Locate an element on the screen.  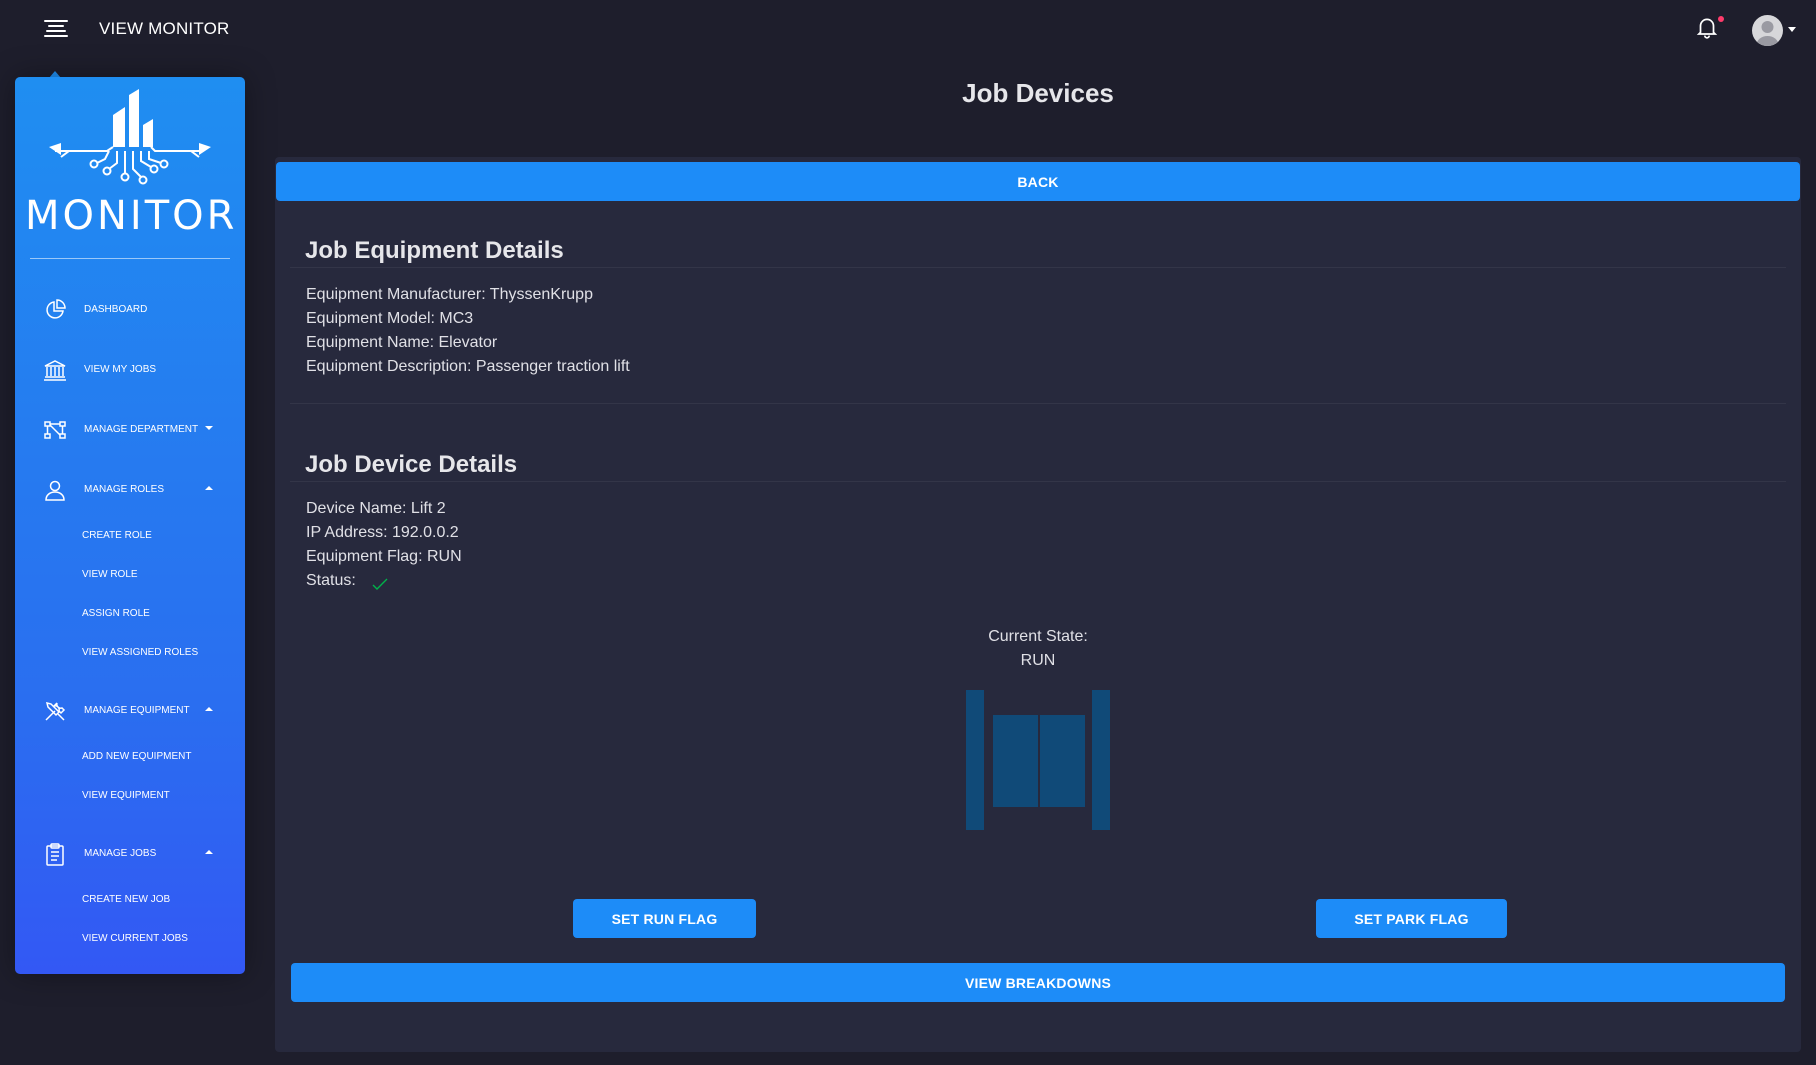
page-title: Job Devices is located at coordinates (1038, 93).